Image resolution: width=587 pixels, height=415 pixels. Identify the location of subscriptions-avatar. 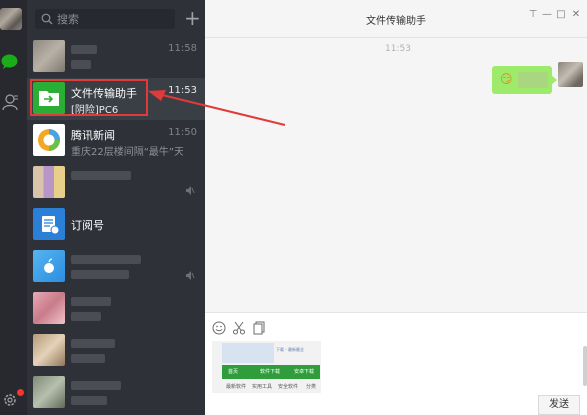
(49, 224).